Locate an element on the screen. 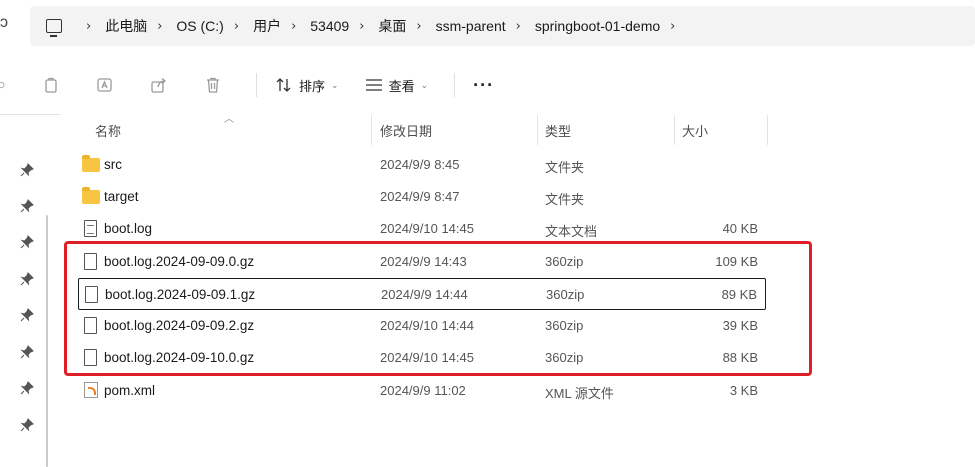 Image resolution: width=975 pixels, height=467 pixels. view-label: 查看 is located at coordinates (401, 86).